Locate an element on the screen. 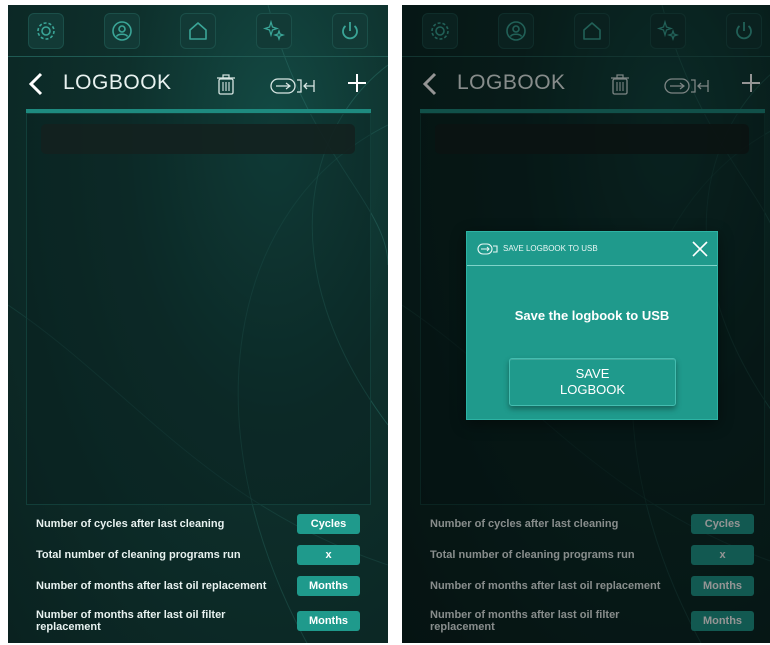 Image resolution: width=770 pixels, height=645 pixels. stat-label: Total number of cleaning programs run is located at coordinates (138, 554).